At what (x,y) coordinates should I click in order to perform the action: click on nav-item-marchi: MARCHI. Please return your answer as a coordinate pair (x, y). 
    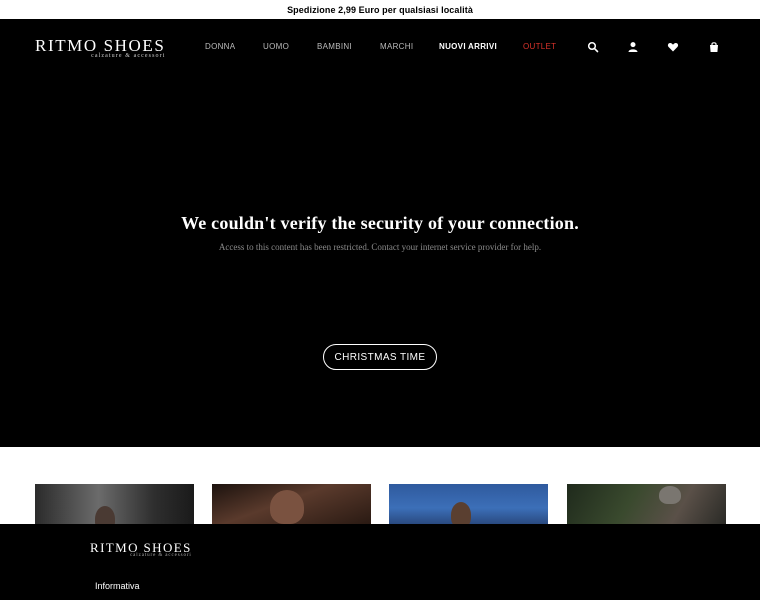
    Looking at the image, I should click on (396, 46).